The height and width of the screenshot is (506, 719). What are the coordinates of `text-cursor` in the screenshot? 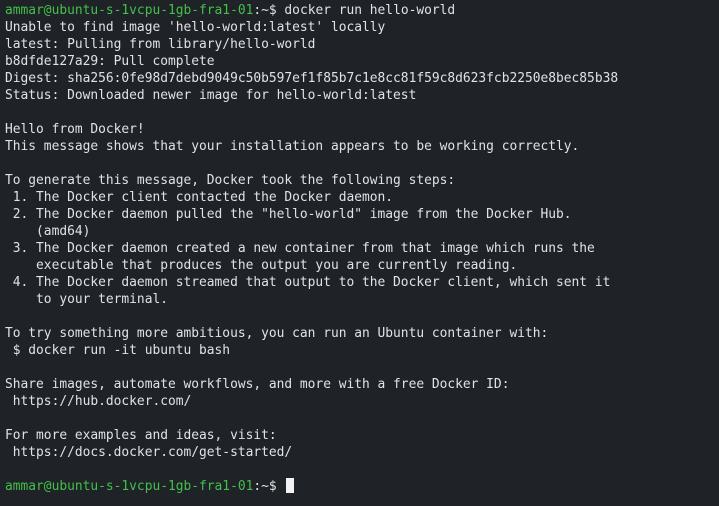 It's located at (290, 485).